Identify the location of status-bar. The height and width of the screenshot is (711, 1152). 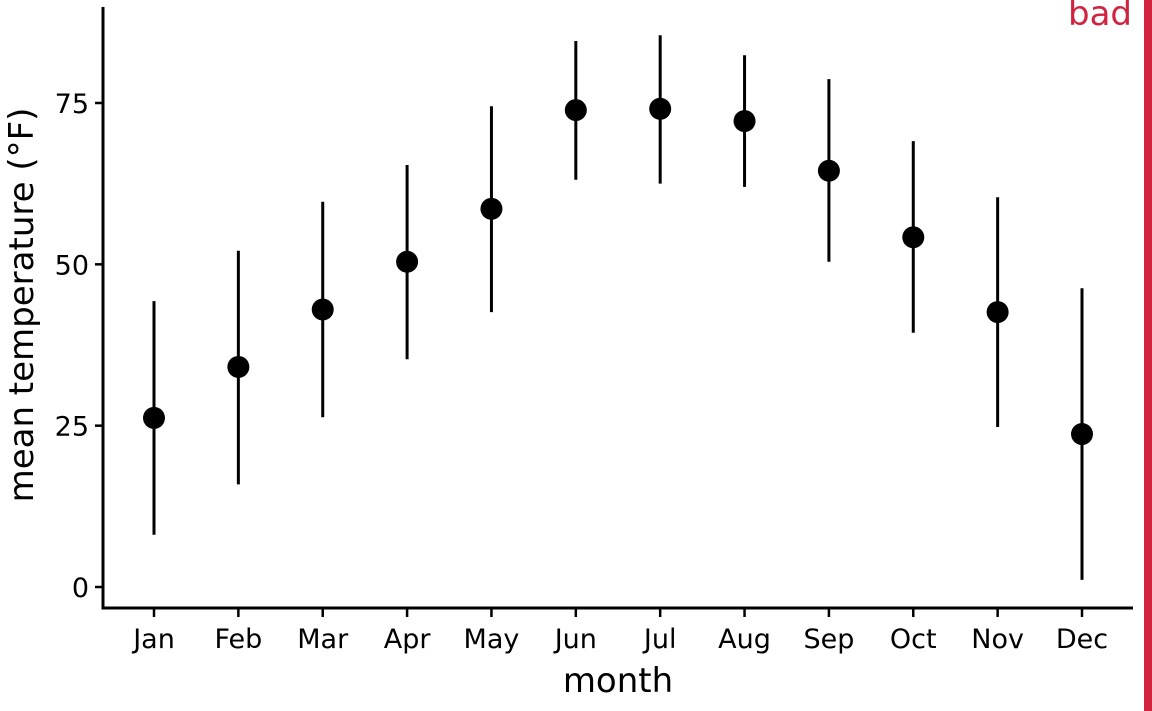
(1148, 355).